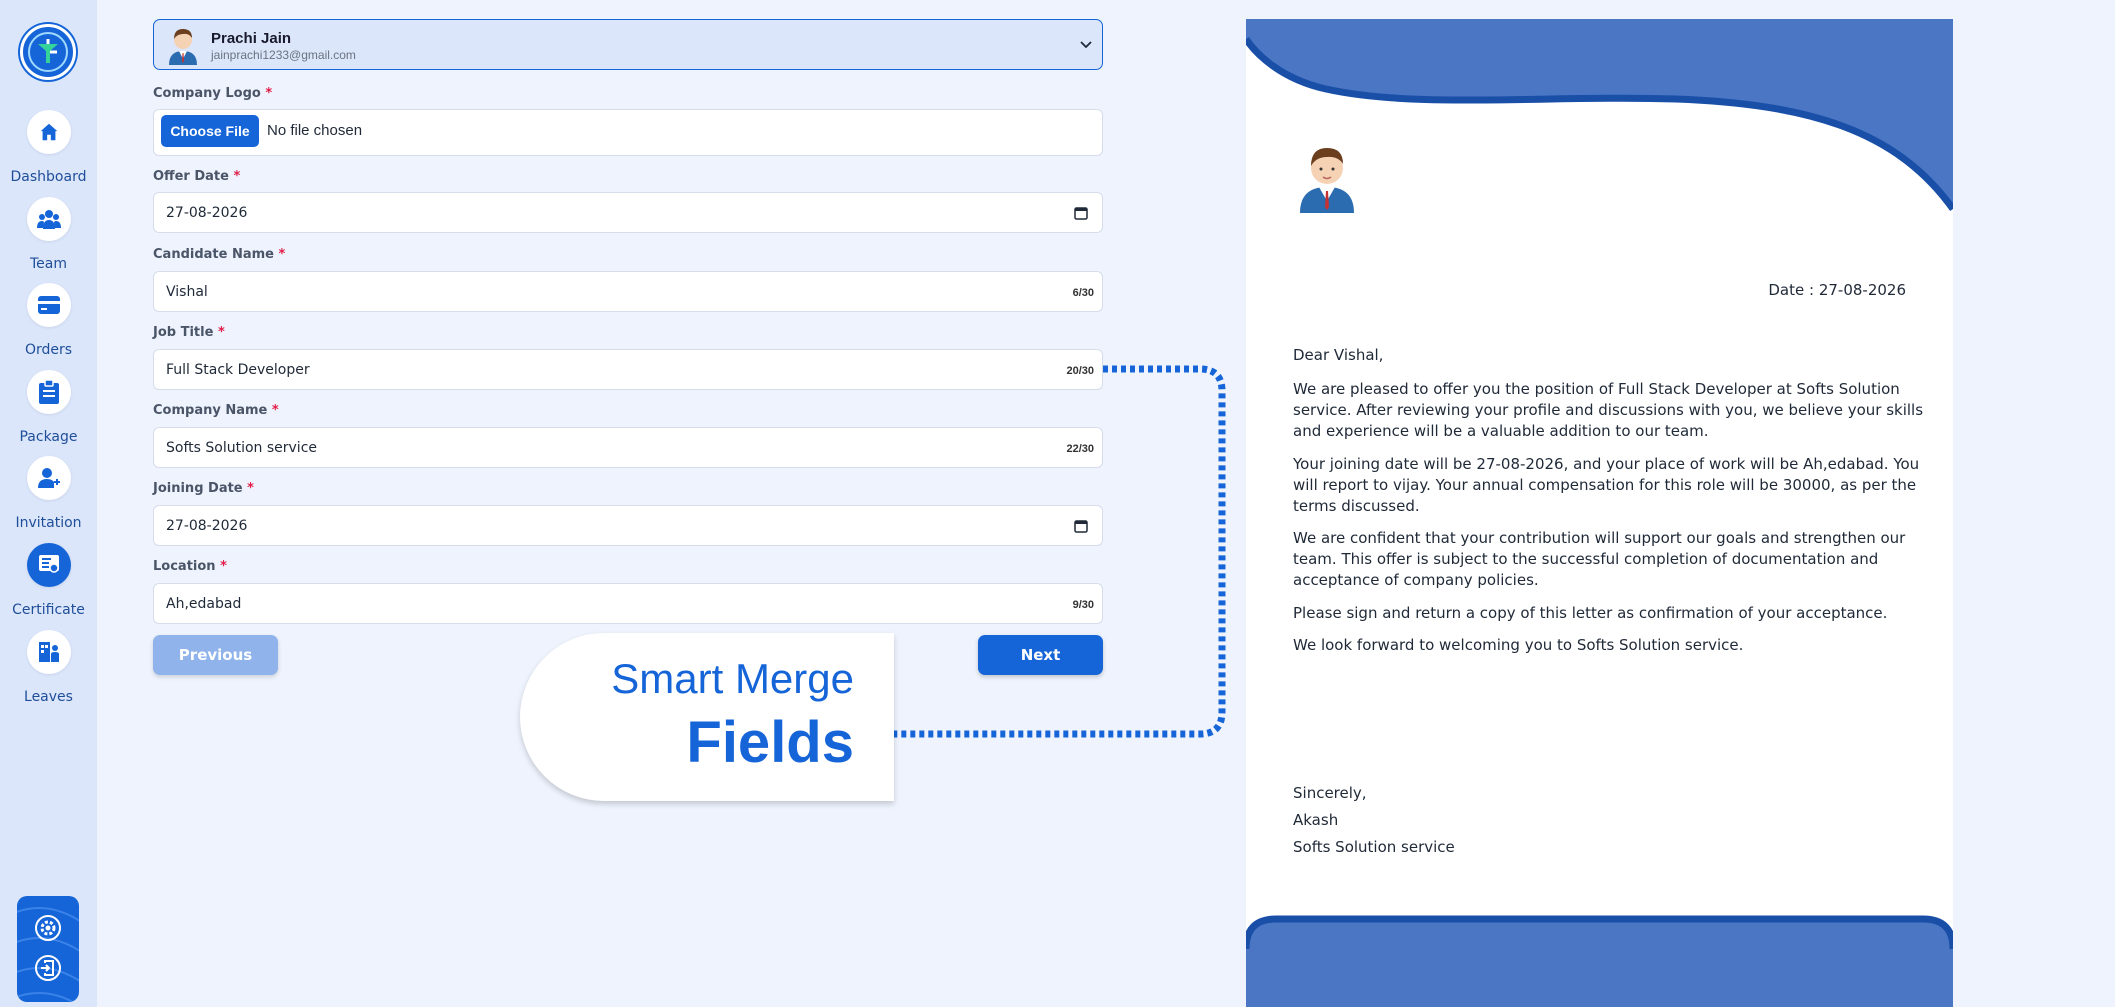  What do you see at coordinates (48, 523) in the screenshot?
I see `sidebar-item-label: Invitation` at bounding box center [48, 523].